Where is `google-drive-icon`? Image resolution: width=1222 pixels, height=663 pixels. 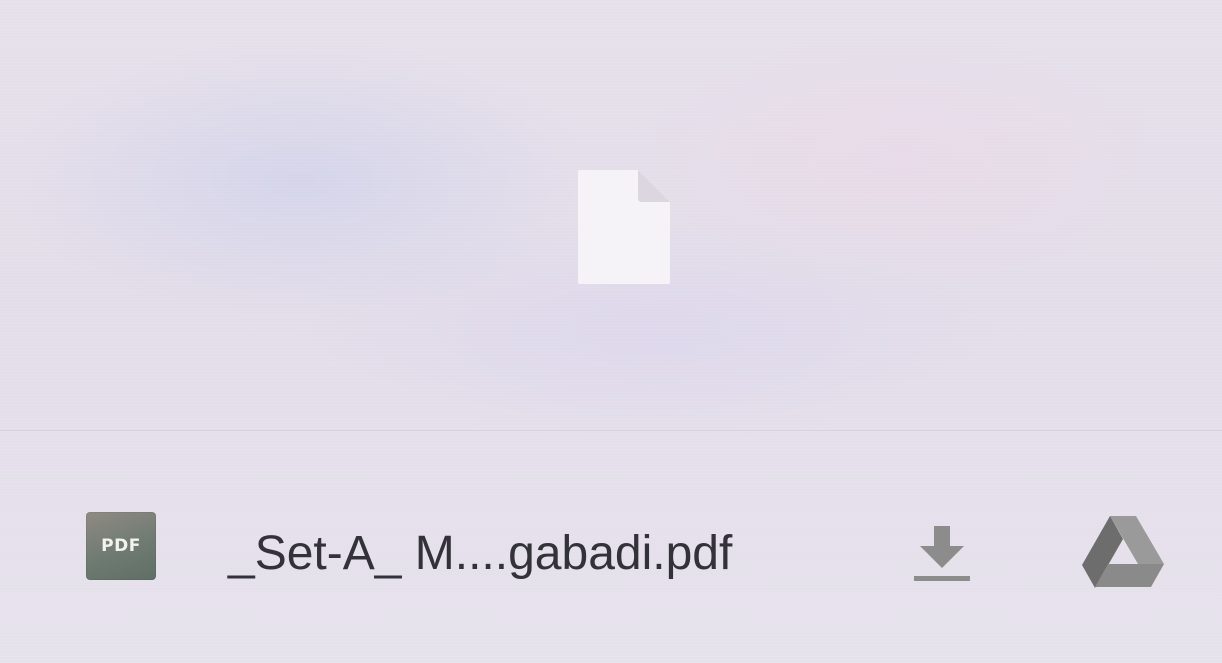 google-drive-icon is located at coordinates (1123, 552).